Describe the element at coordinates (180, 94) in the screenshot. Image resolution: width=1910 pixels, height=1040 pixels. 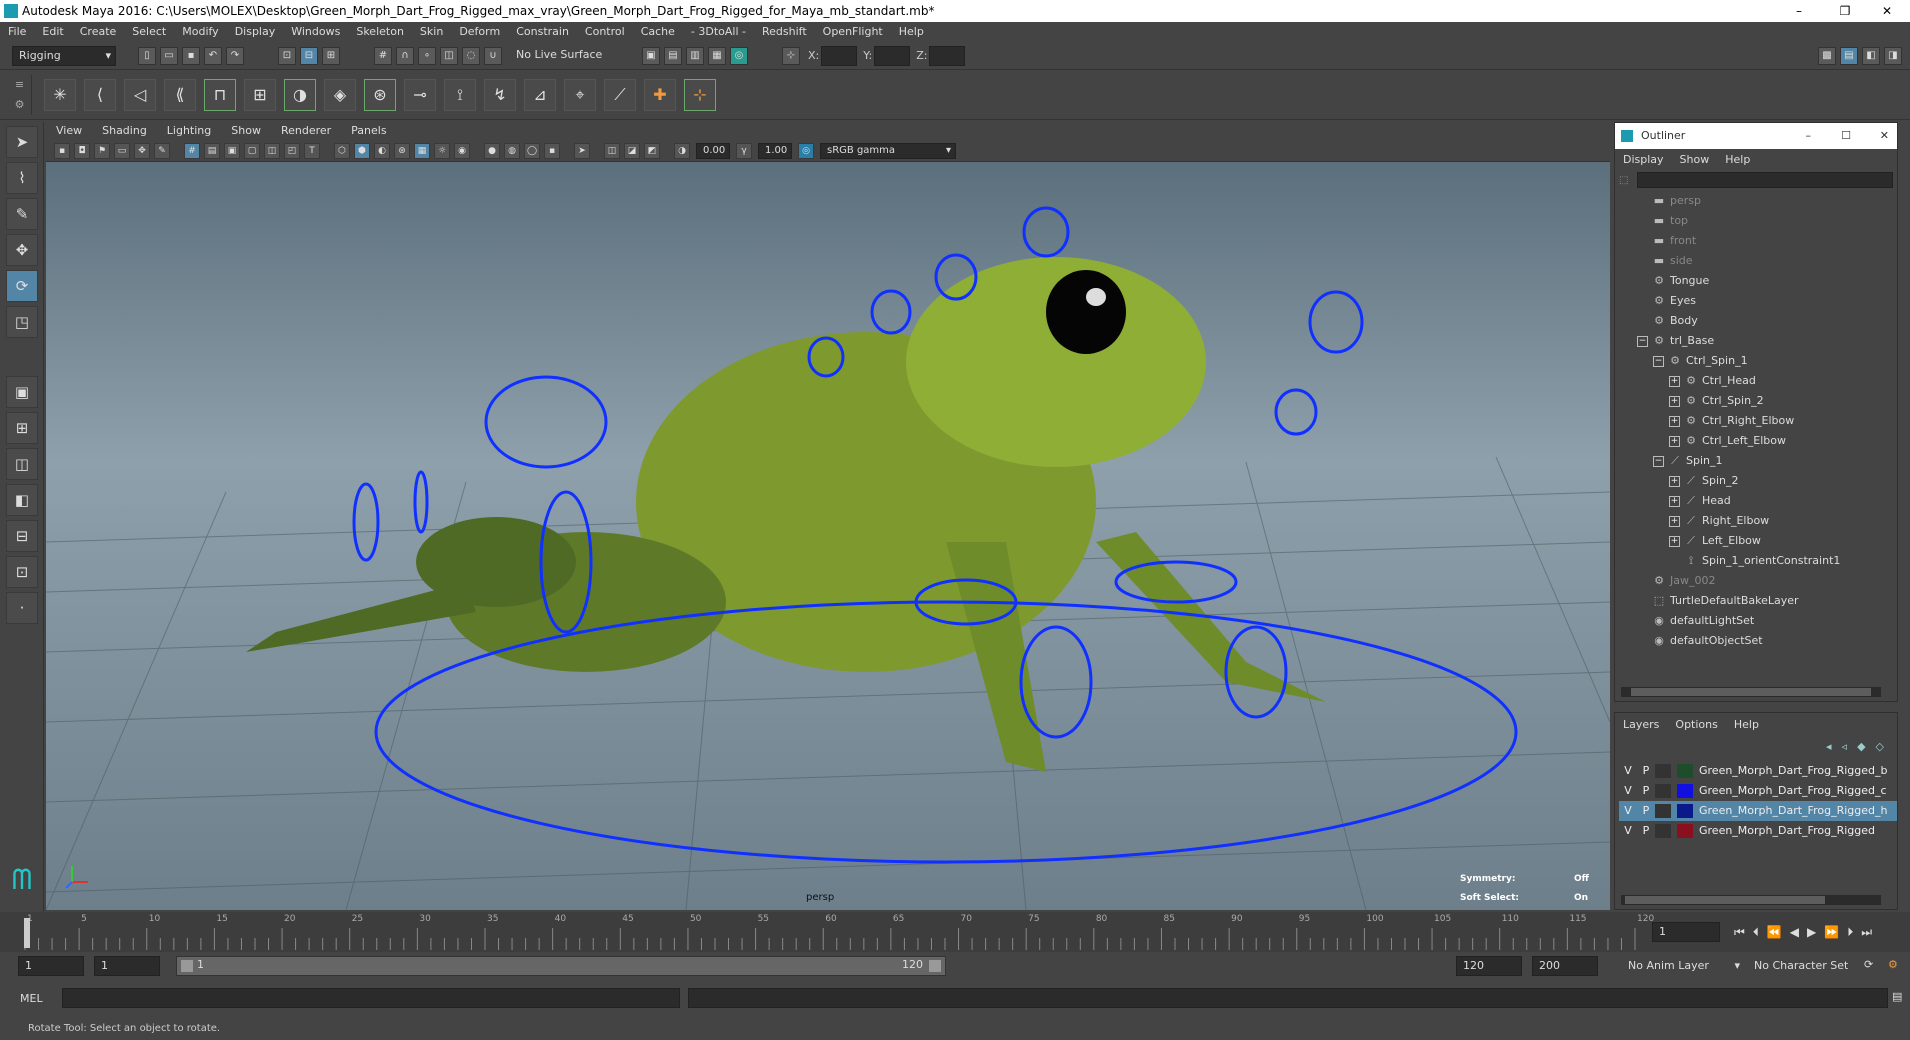
I see `insert-joint-icon: ⟪` at that location.